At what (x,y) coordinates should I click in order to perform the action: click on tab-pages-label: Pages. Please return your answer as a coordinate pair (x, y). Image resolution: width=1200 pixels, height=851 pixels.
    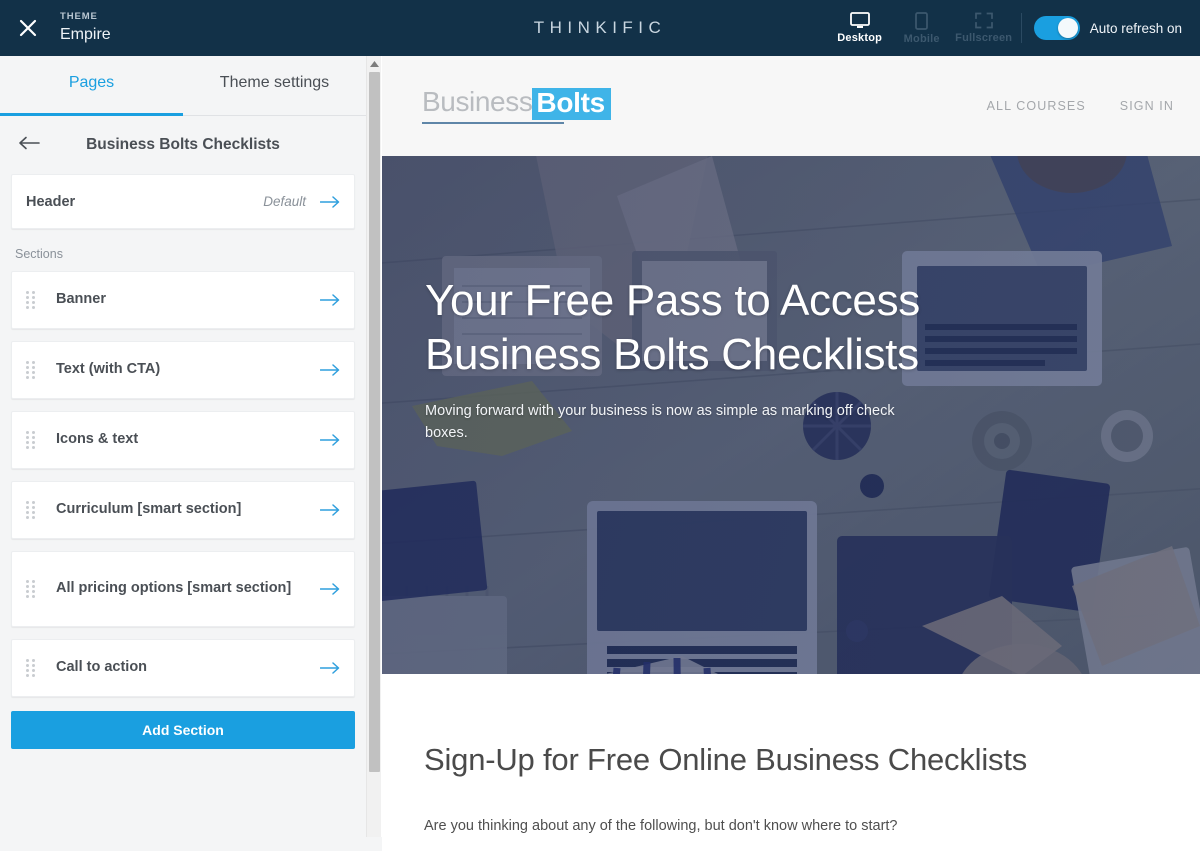
    Looking at the image, I should click on (91, 82).